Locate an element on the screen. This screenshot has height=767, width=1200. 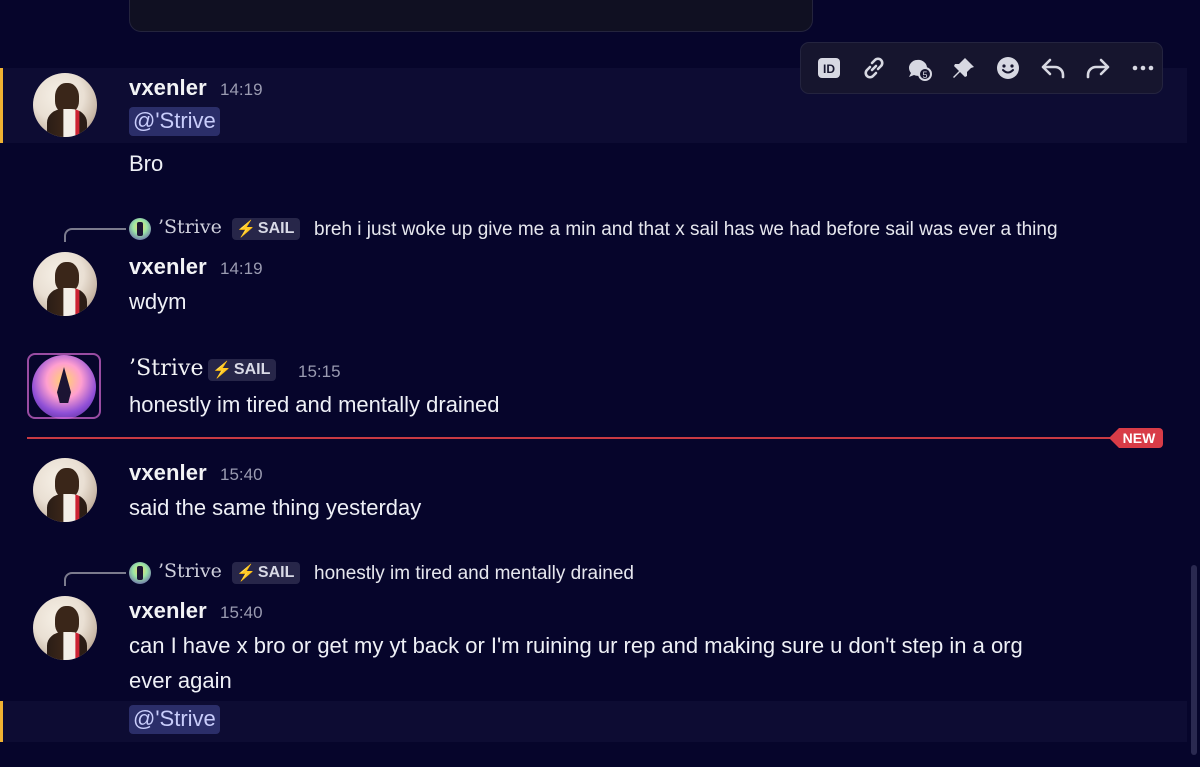
pin-button is located at coordinates (963, 68).